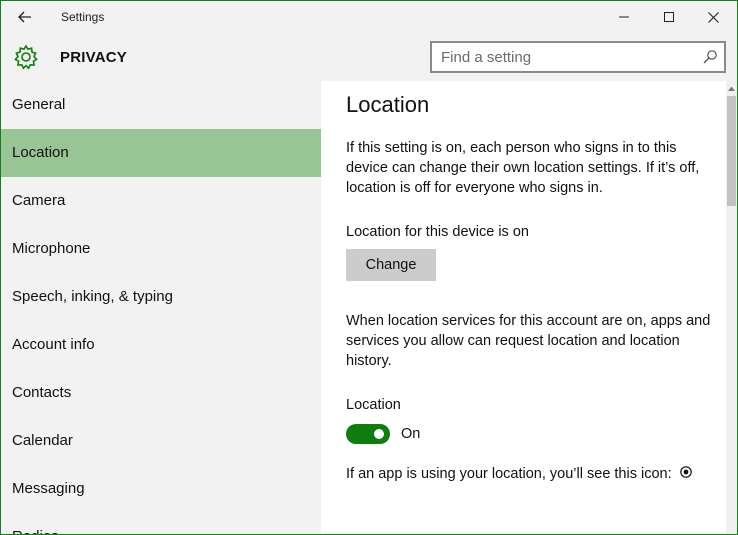  Describe the element at coordinates (411, 434) in the screenshot. I see `toggle-state-text: On` at that location.